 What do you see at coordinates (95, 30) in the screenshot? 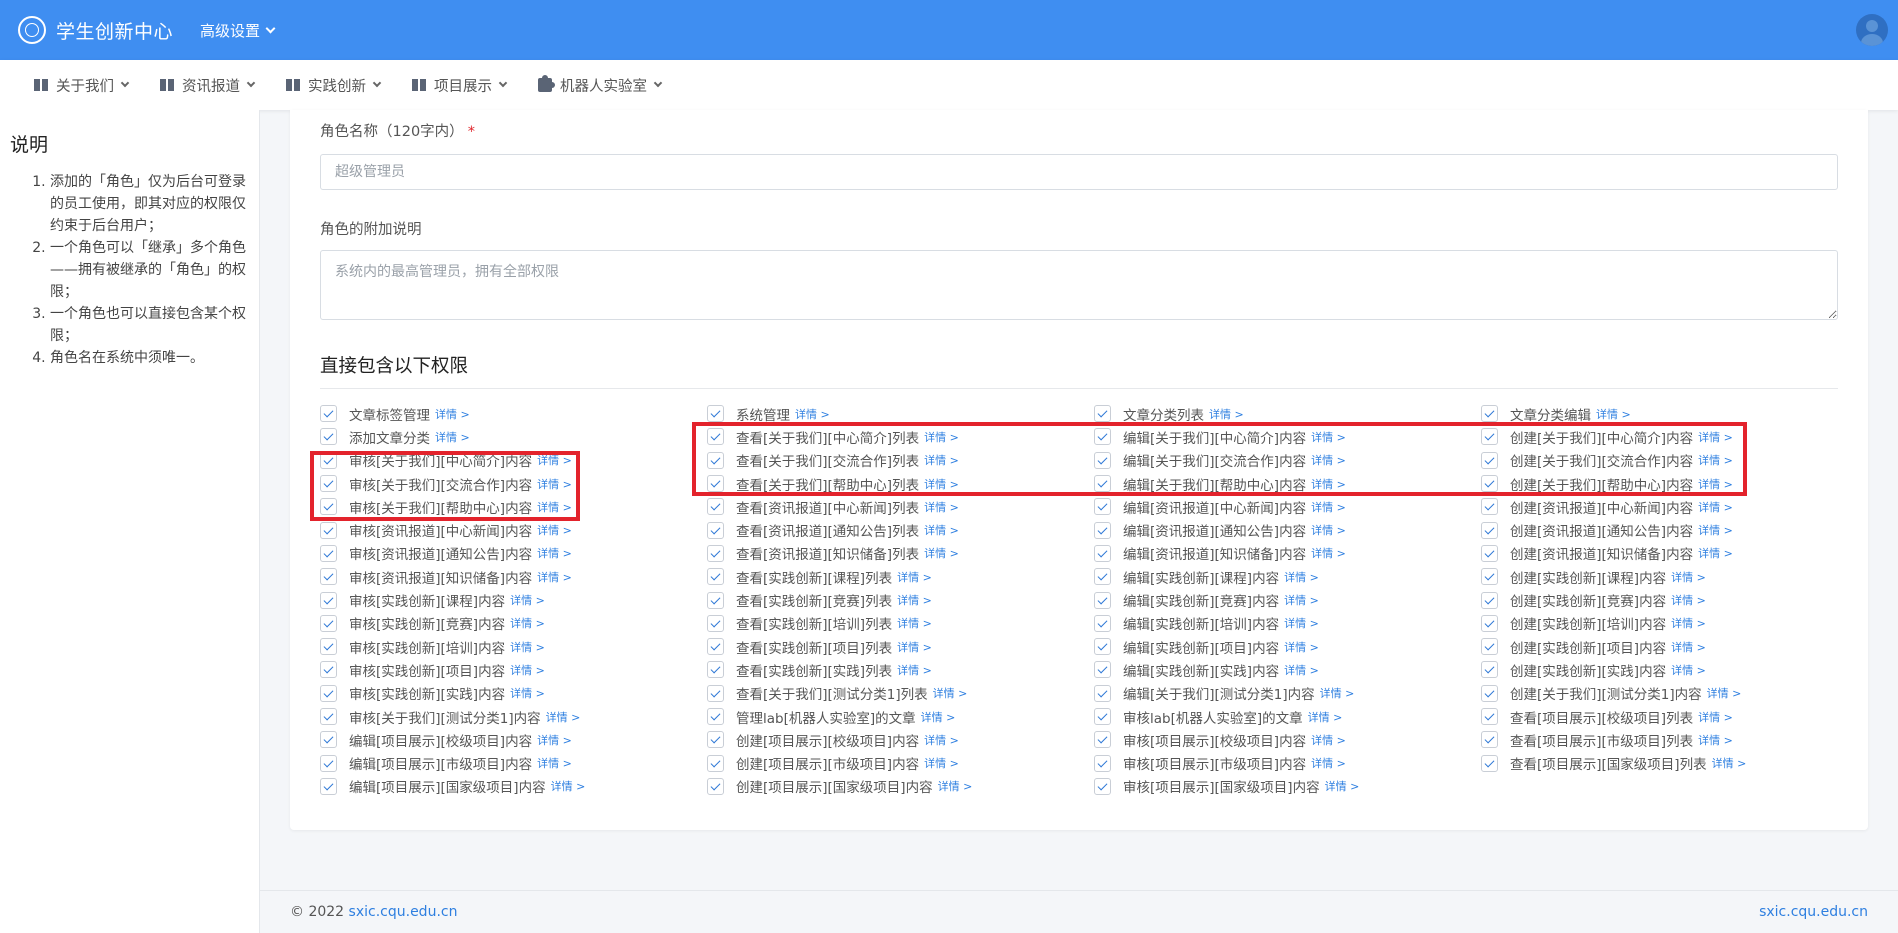
I see `brand: 学生创新中心` at bounding box center [95, 30].